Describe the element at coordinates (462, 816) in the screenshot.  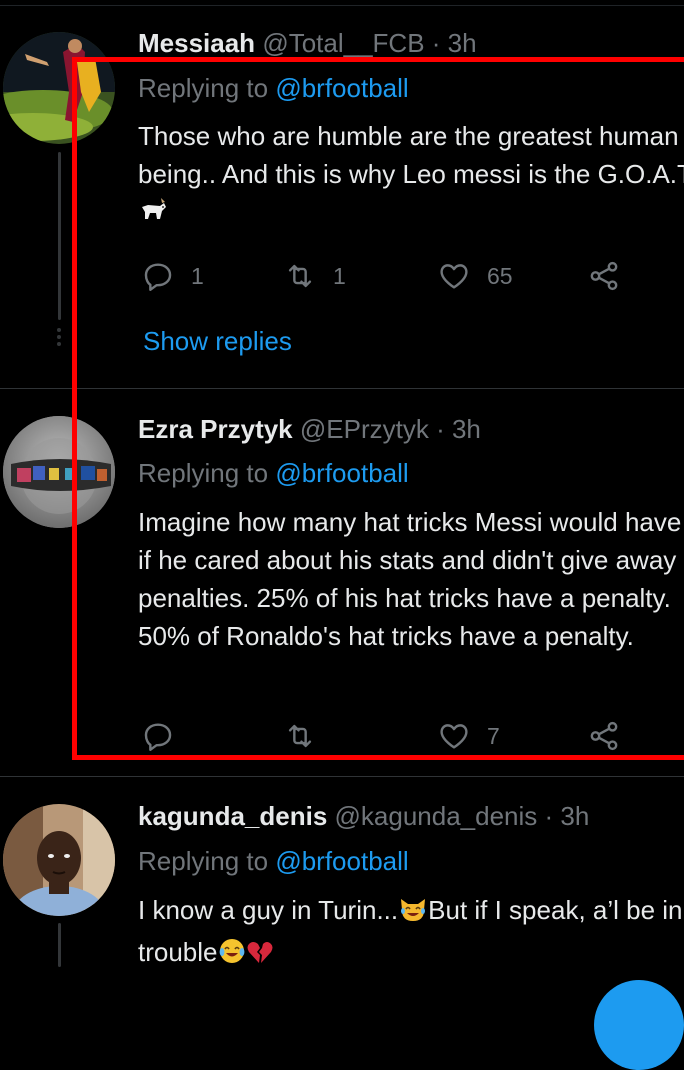
I see `handle-time: @kagunda_denis · 3h` at that location.